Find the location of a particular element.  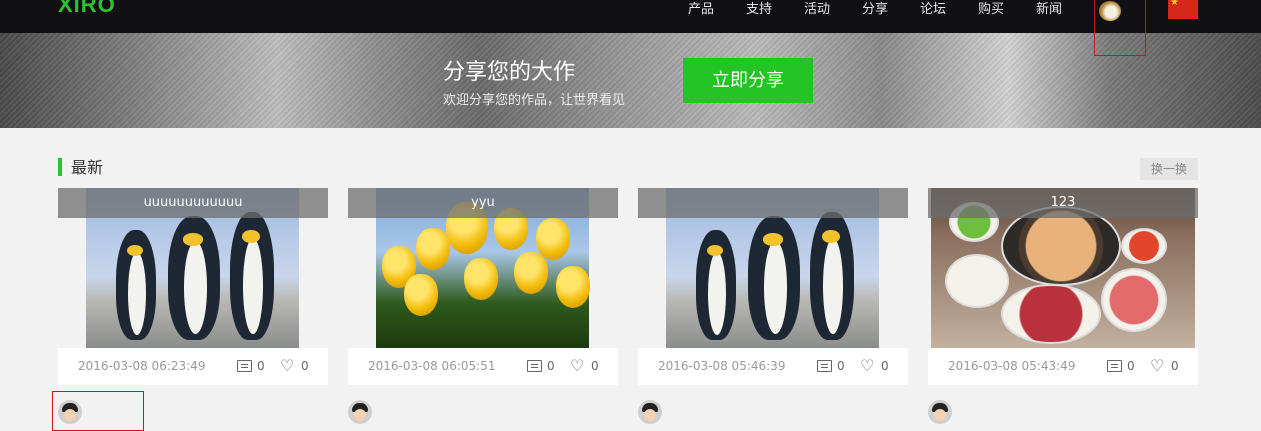

banner-subtitle: 欢迎分享您的作品，让世界看见 is located at coordinates (534, 100).